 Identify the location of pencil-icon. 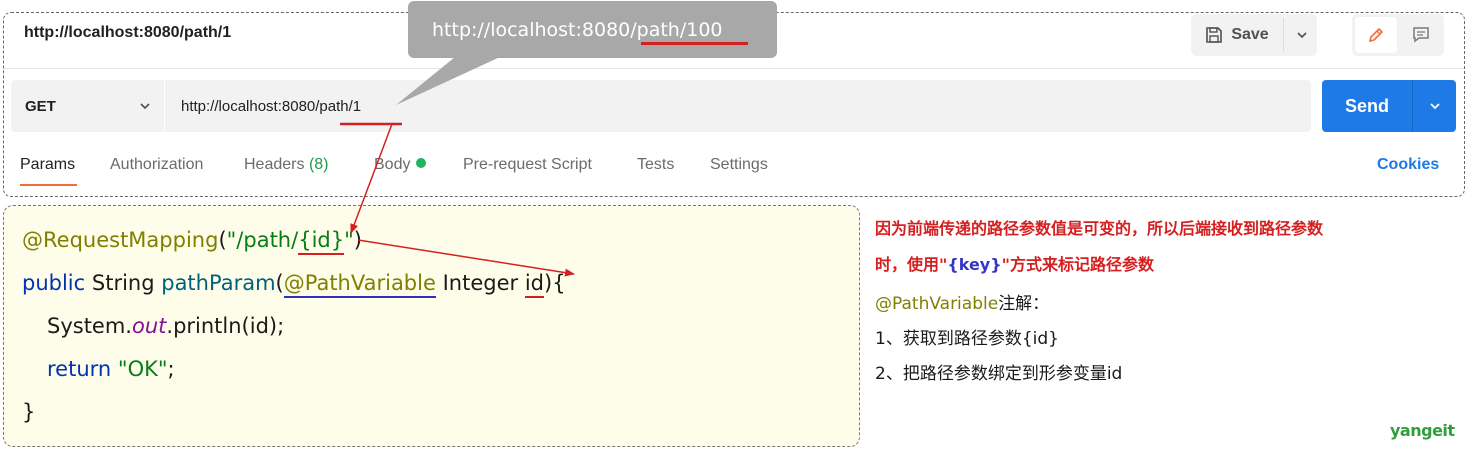
(1376, 35).